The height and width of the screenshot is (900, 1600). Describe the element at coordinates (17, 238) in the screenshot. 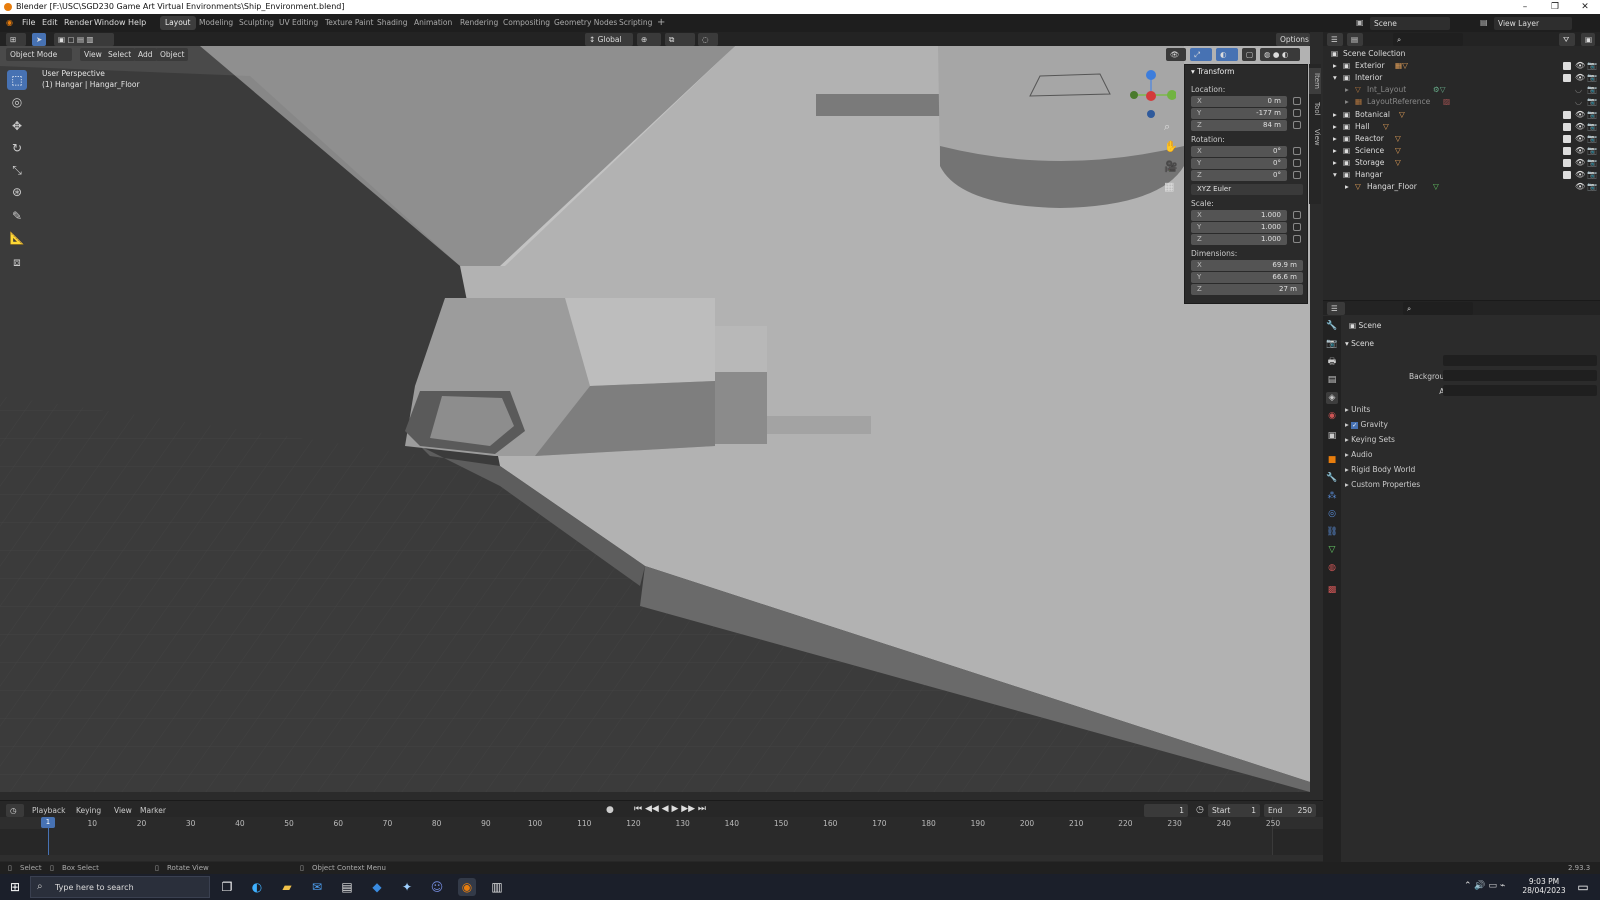

I see `measure-tool: 📐` at that location.